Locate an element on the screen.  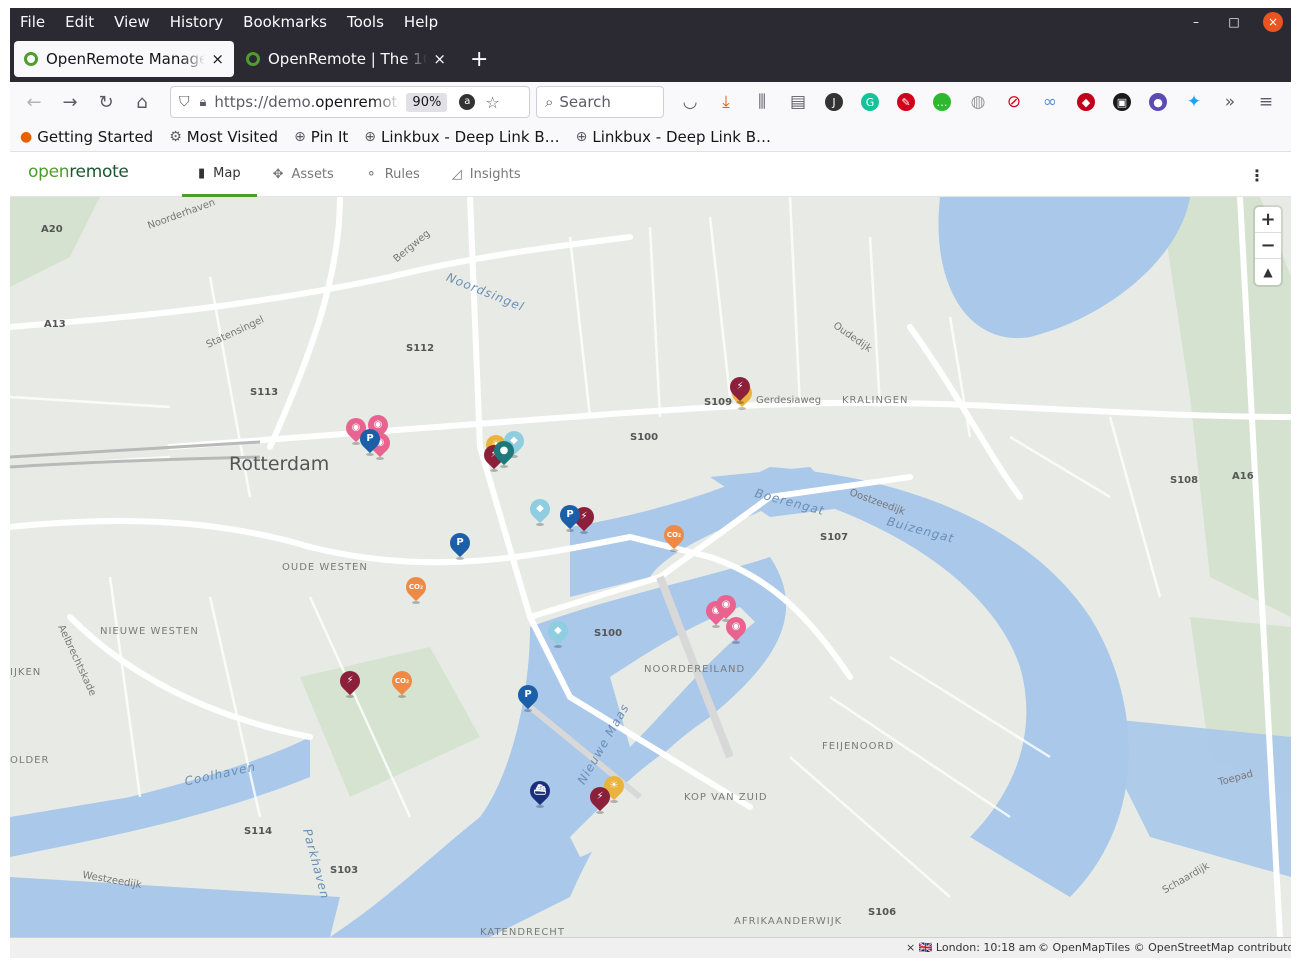
district-label: FEIJENOORD is located at coordinates (858, 746).